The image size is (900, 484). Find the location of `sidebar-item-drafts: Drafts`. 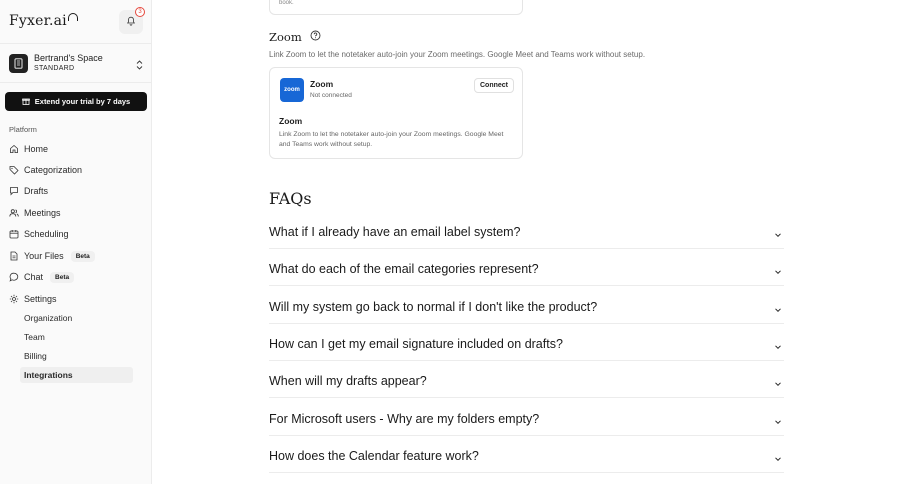

sidebar-item-drafts: Drafts is located at coordinates (28, 191).